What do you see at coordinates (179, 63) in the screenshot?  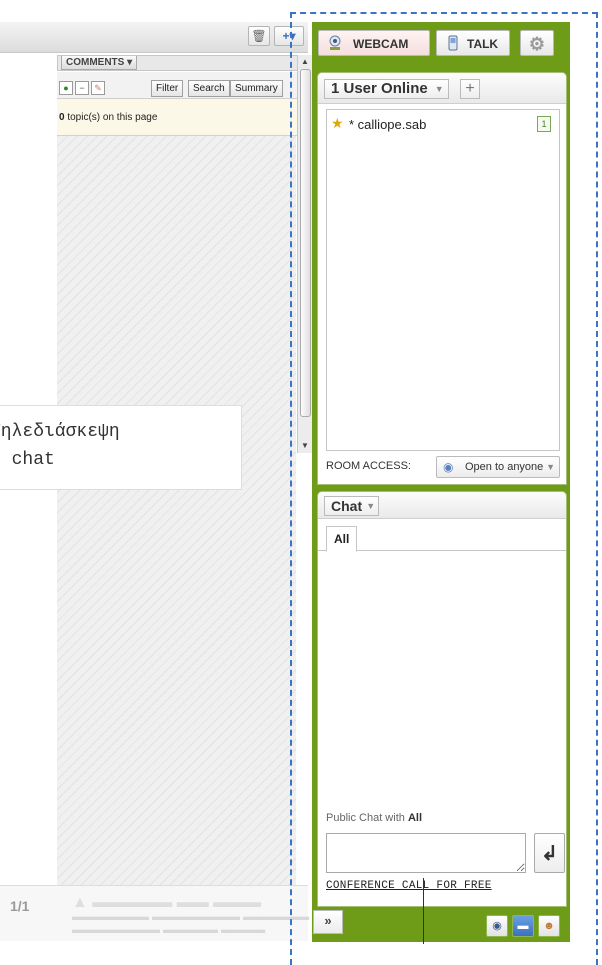 I see `comments-header: COMMENTS ▾` at bounding box center [179, 63].